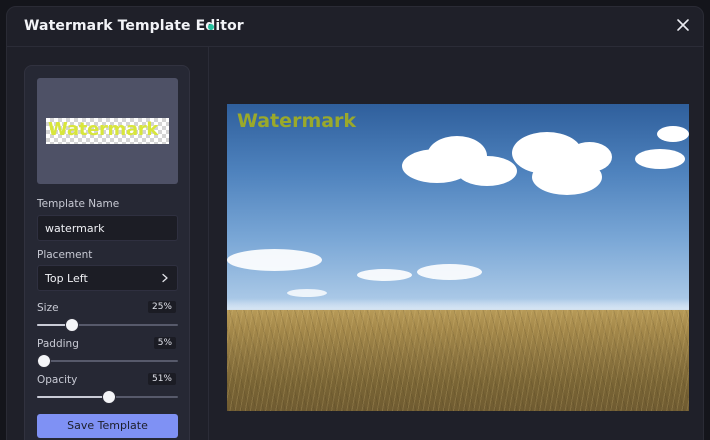  Describe the element at coordinates (72, 325) in the screenshot. I see `size-slider-handle` at that location.